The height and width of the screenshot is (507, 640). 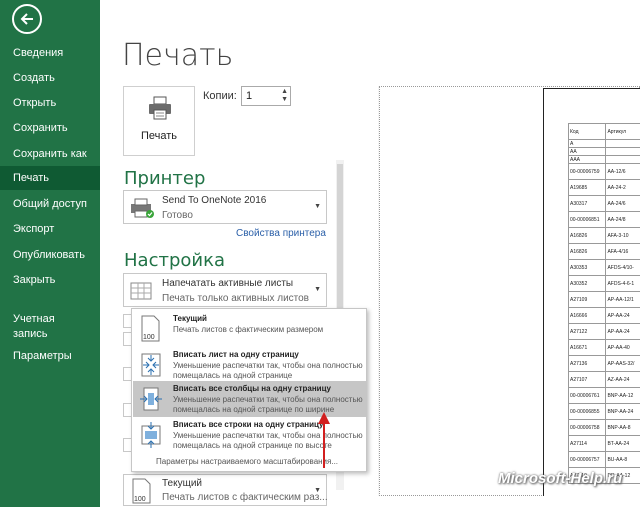 What do you see at coordinates (159, 121) in the screenshot?
I see `print-button: Печать` at bounding box center [159, 121].